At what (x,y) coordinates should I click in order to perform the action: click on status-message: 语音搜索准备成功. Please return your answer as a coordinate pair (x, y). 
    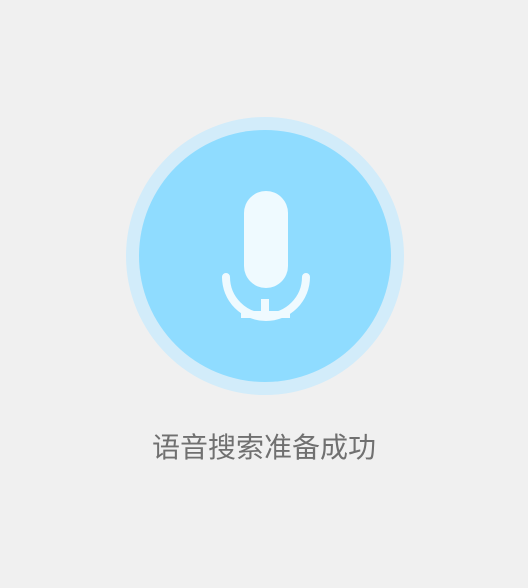
    Looking at the image, I should click on (263, 447).